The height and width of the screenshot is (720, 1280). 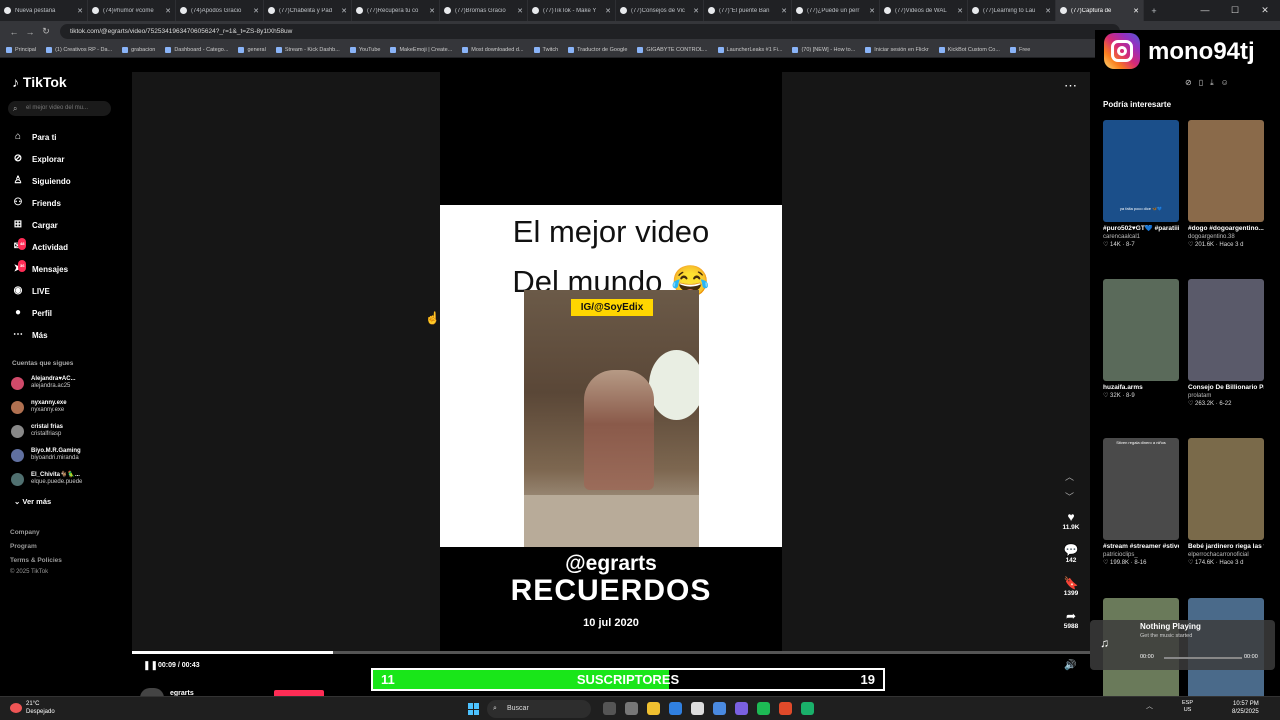 I want to click on followed-account: Alejandra♥AC... alejandra.ac25, so click(x=43, y=383).